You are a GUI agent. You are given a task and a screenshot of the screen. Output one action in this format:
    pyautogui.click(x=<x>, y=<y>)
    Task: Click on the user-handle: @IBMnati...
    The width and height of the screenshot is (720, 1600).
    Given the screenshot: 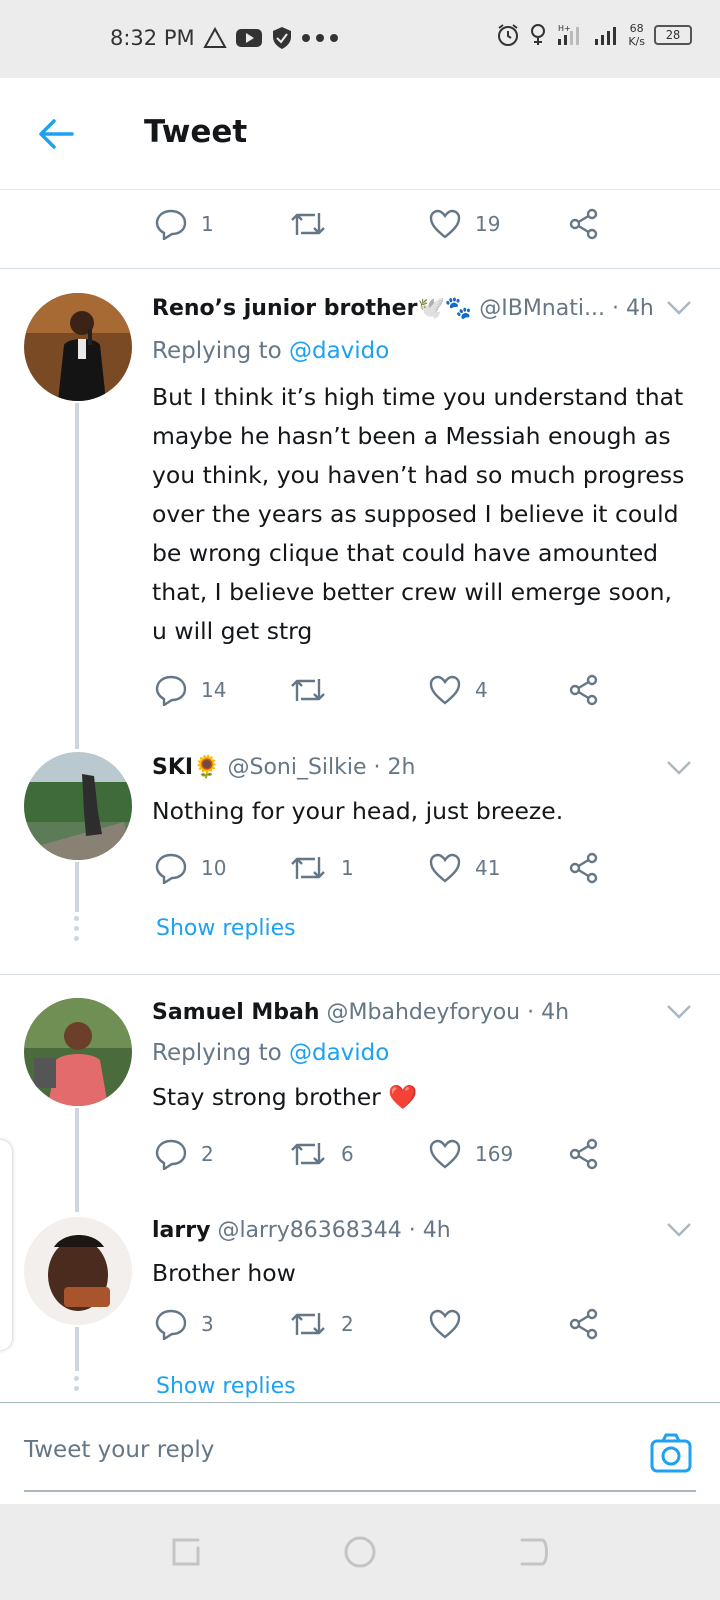 What is the action you would take?
    pyautogui.click(x=542, y=308)
    